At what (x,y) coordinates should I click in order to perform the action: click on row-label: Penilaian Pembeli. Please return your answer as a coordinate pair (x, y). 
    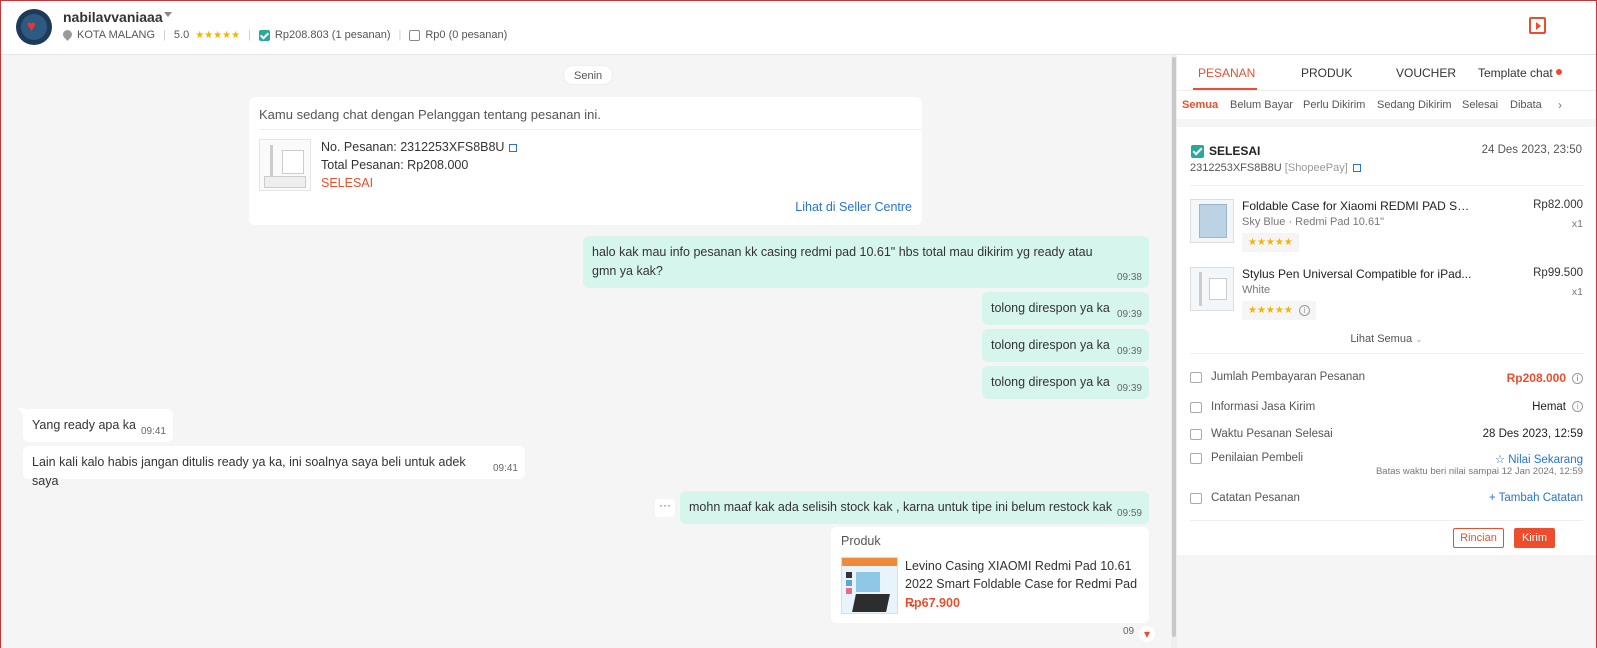
    Looking at the image, I should click on (1257, 458).